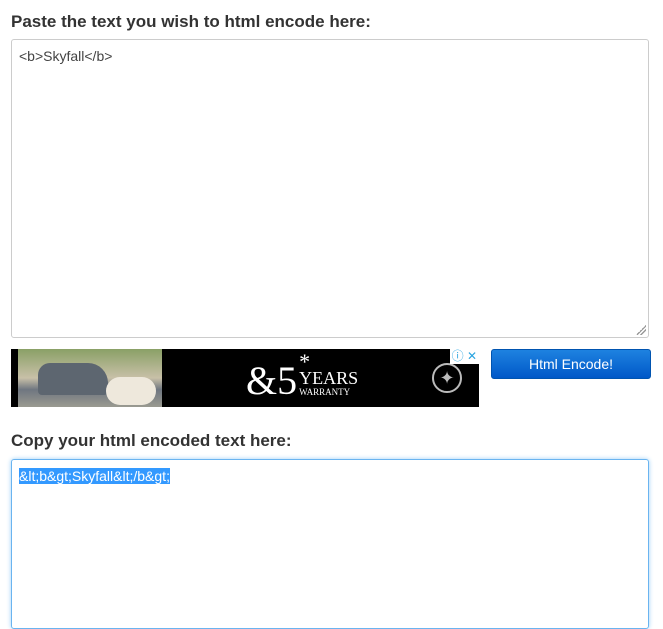 The width and height of the screenshot is (663, 629). Describe the element at coordinates (94, 476) in the screenshot. I see `output-text: &lt;b&gt;Skyfall&lt;/b&gt;` at that location.